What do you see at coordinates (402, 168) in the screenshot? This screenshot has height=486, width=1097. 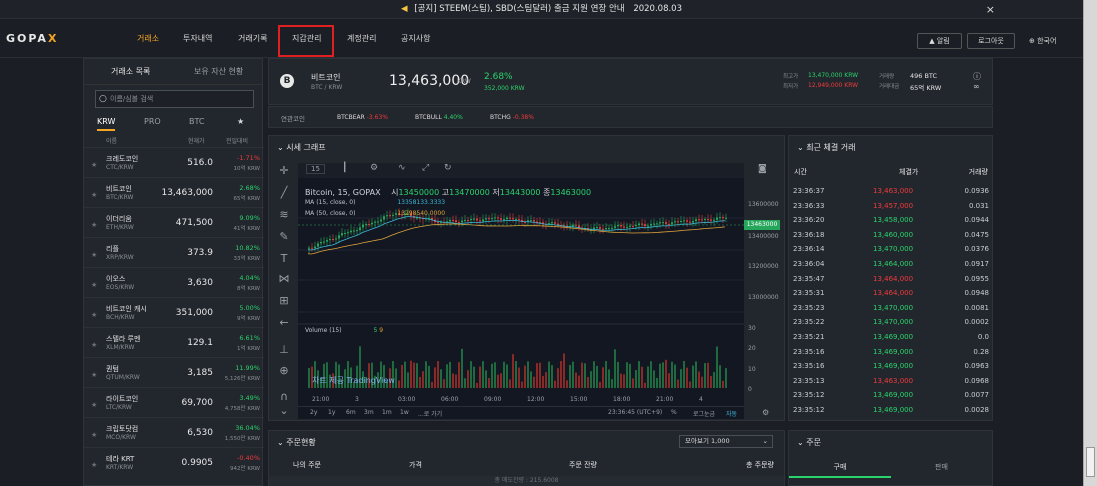 I see `indicators-icon: ∿` at bounding box center [402, 168].